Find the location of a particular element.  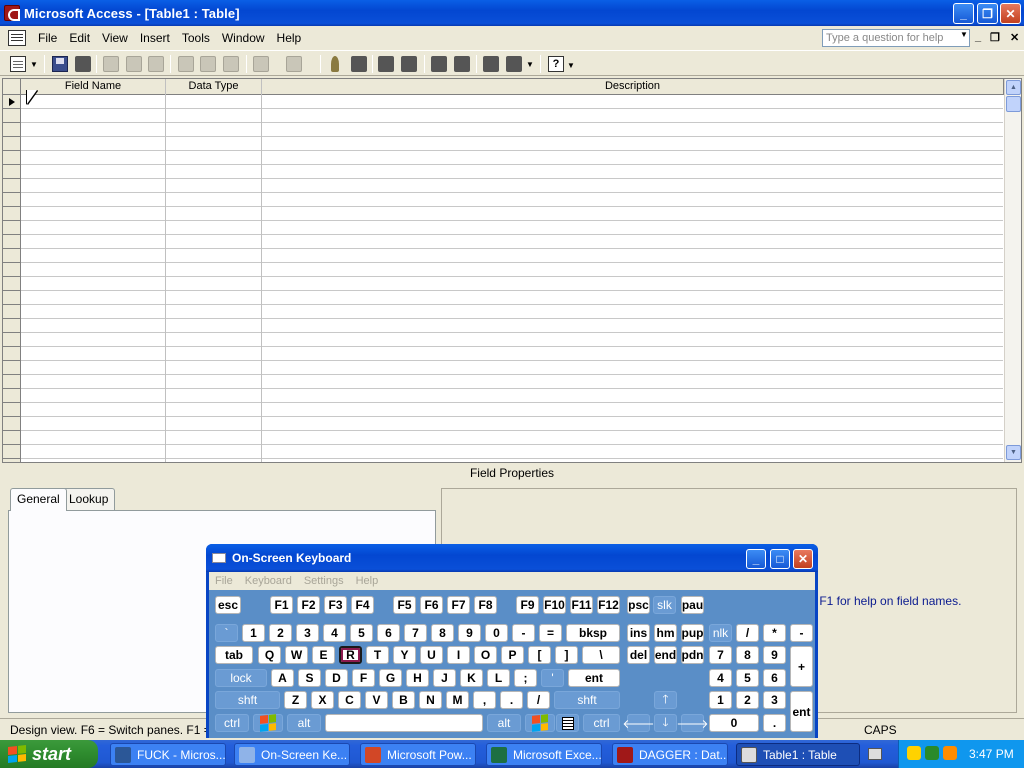

cut-icon is located at coordinates (186, 64).